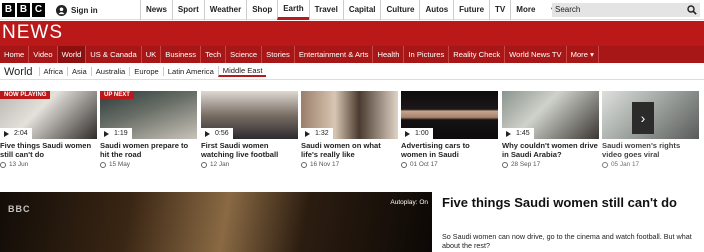 The width and height of the screenshot is (704, 252). Describe the element at coordinates (61, 10) in the screenshot. I see `user-icon` at that location.